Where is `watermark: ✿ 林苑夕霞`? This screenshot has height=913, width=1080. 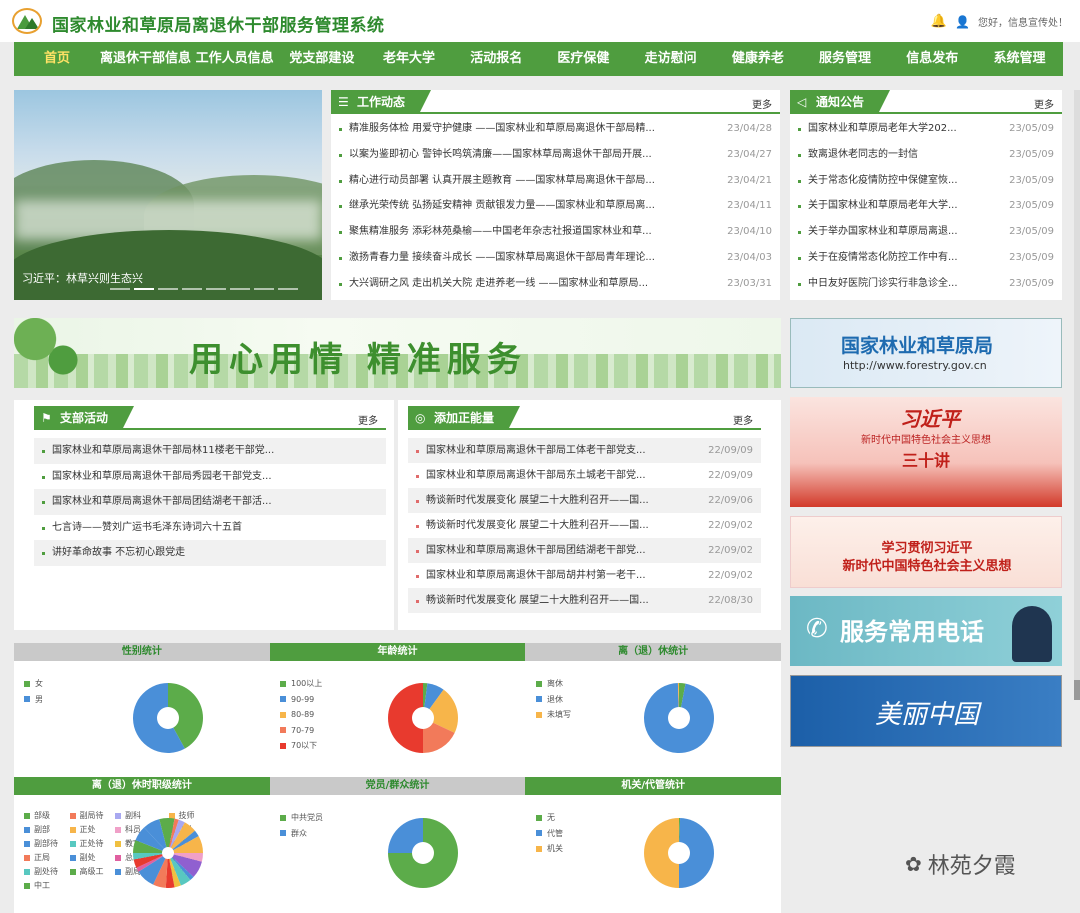 watermark: ✿ 林苑夕霞 is located at coordinates (960, 864).